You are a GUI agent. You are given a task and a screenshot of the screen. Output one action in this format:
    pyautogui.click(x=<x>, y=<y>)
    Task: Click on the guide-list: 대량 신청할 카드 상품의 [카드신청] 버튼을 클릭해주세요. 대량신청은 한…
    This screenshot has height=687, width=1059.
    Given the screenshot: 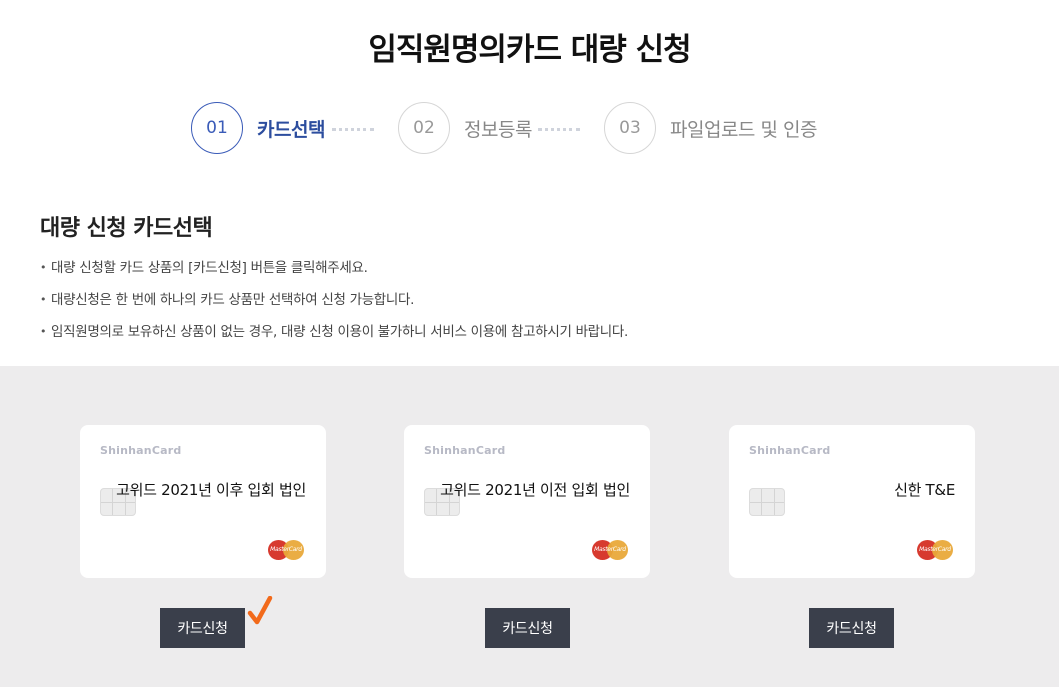 What is the action you would take?
    pyautogui.click(x=334, y=306)
    